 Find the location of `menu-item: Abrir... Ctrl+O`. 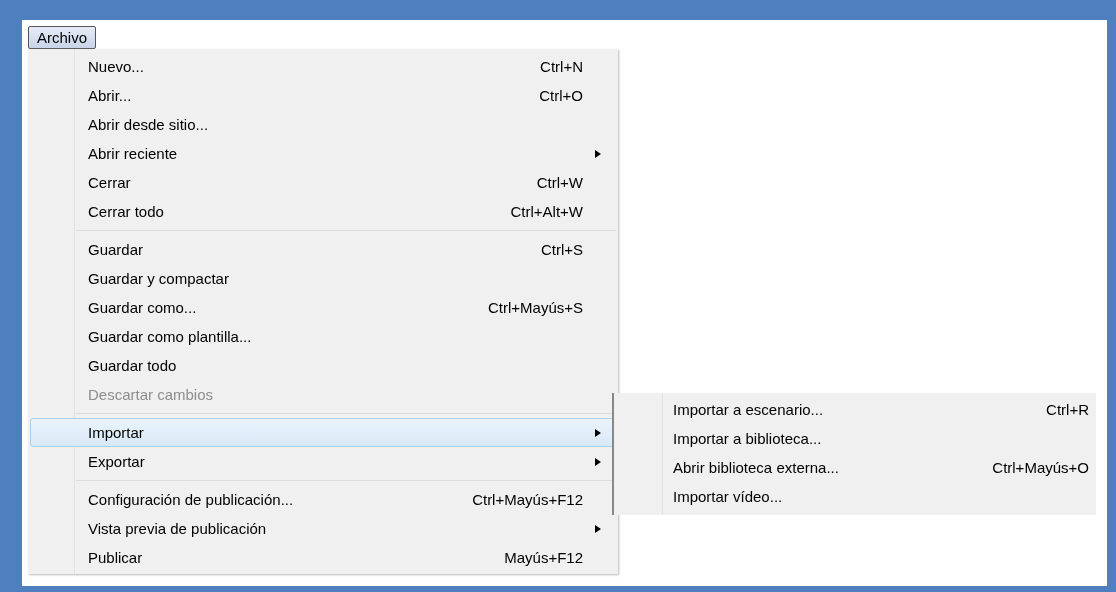

menu-item: Abrir... Ctrl+O is located at coordinates (323, 95).